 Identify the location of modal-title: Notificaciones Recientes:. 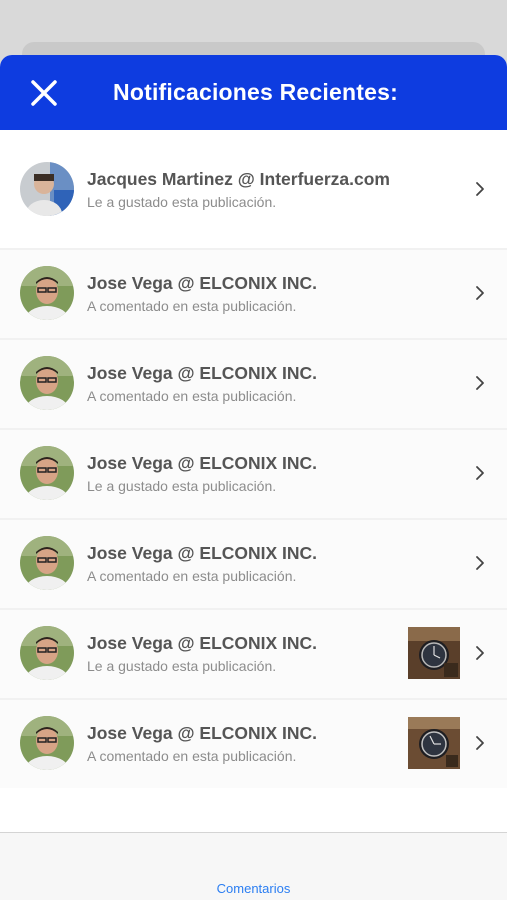
(255, 92).